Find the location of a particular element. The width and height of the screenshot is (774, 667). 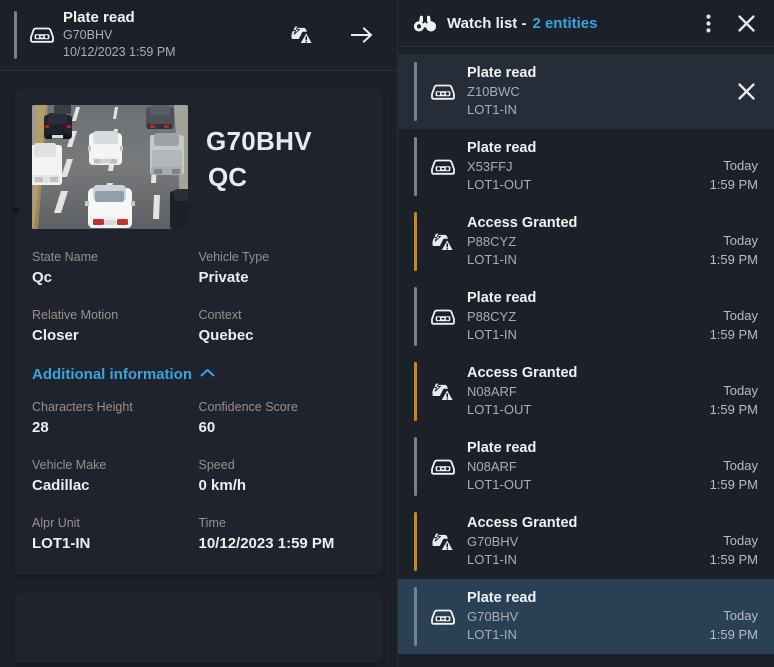

field-value: 60 is located at coordinates (207, 427).